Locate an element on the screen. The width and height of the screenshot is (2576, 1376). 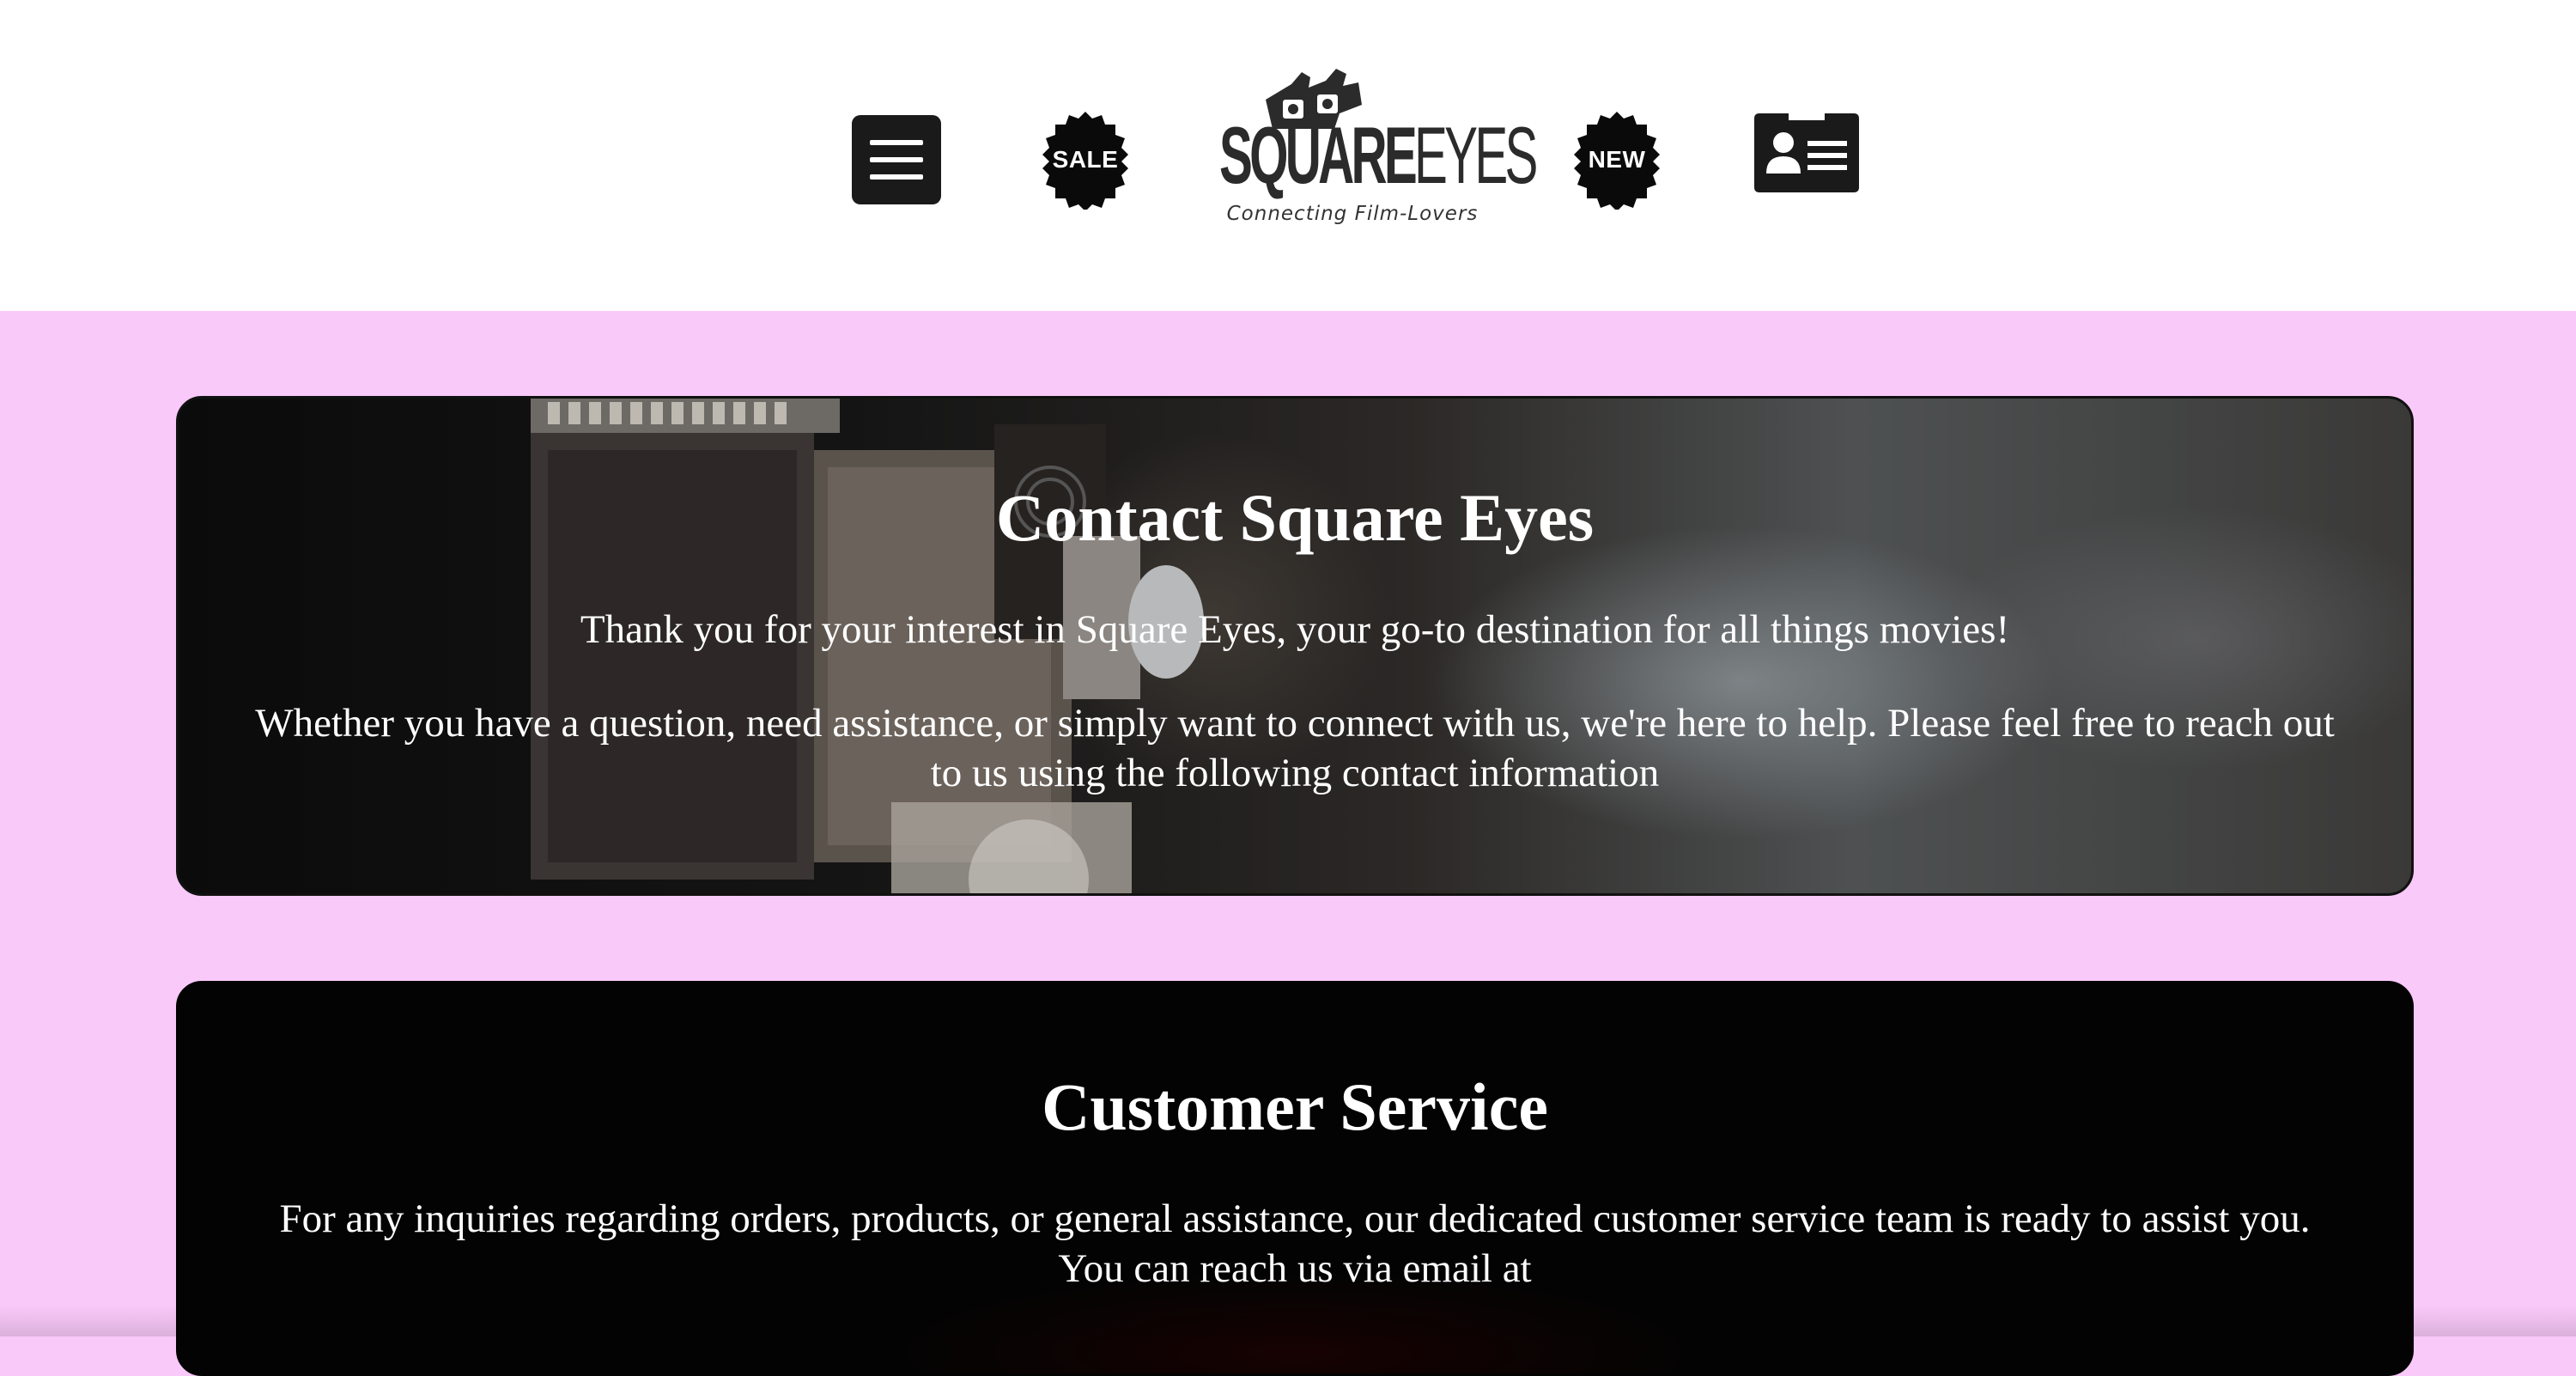
square-eyes-logo: SQUAREEYES Connecting Film-Lovers is located at coordinates (1378, 151).